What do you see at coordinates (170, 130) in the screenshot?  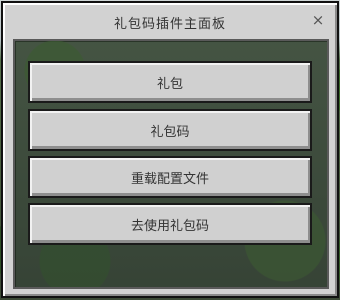 I see `gift-code-button: 礼包码` at bounding box center [170, 130].